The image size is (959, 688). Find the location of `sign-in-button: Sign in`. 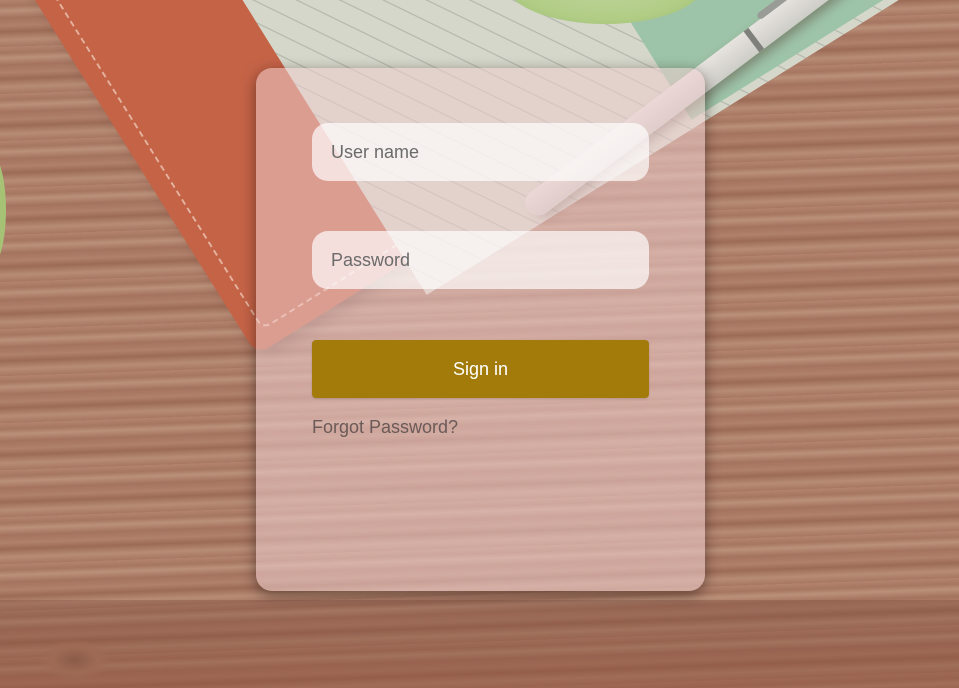

sign-in-button: Sign in is located at coordinates (480, 369).